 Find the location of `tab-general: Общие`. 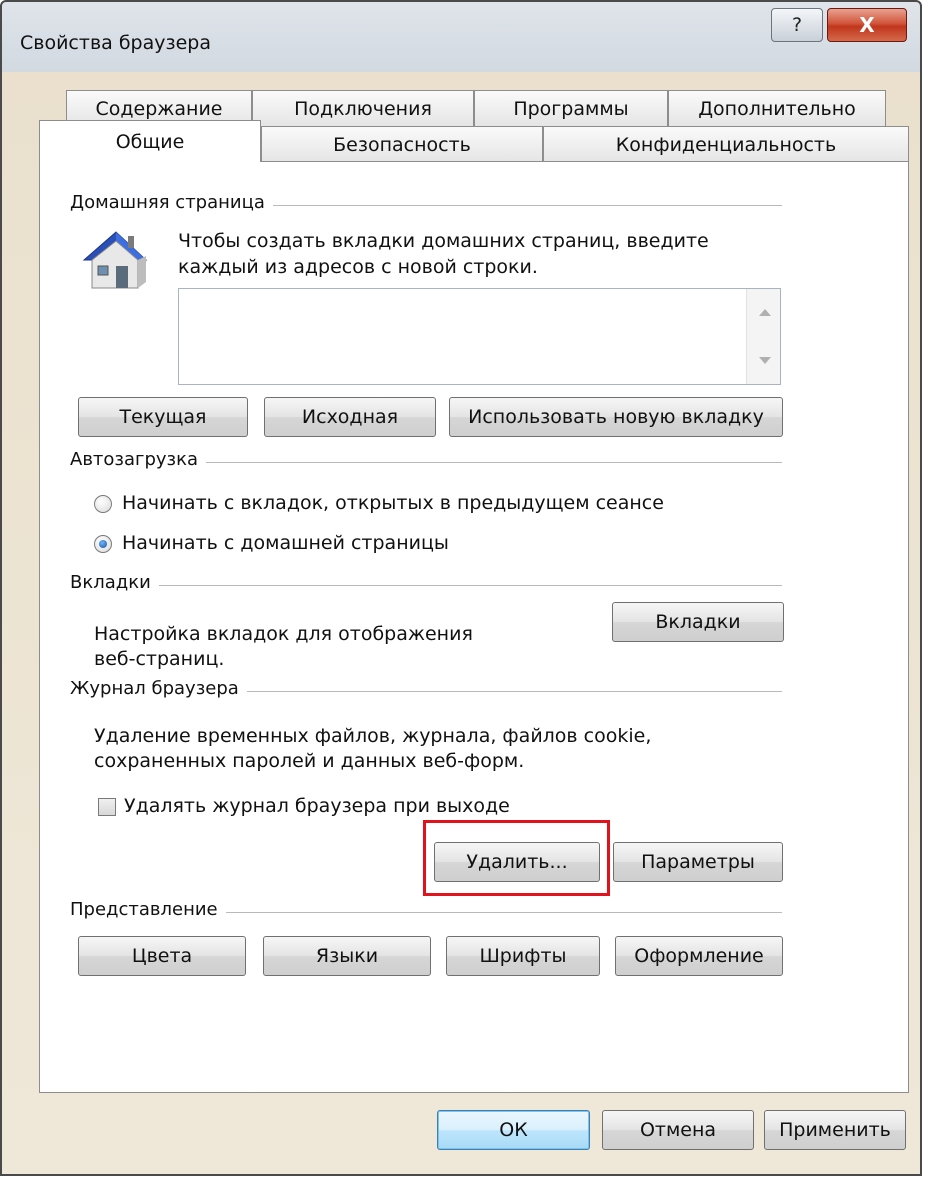

tab-general: Общие is located at coordinates (150, 141).